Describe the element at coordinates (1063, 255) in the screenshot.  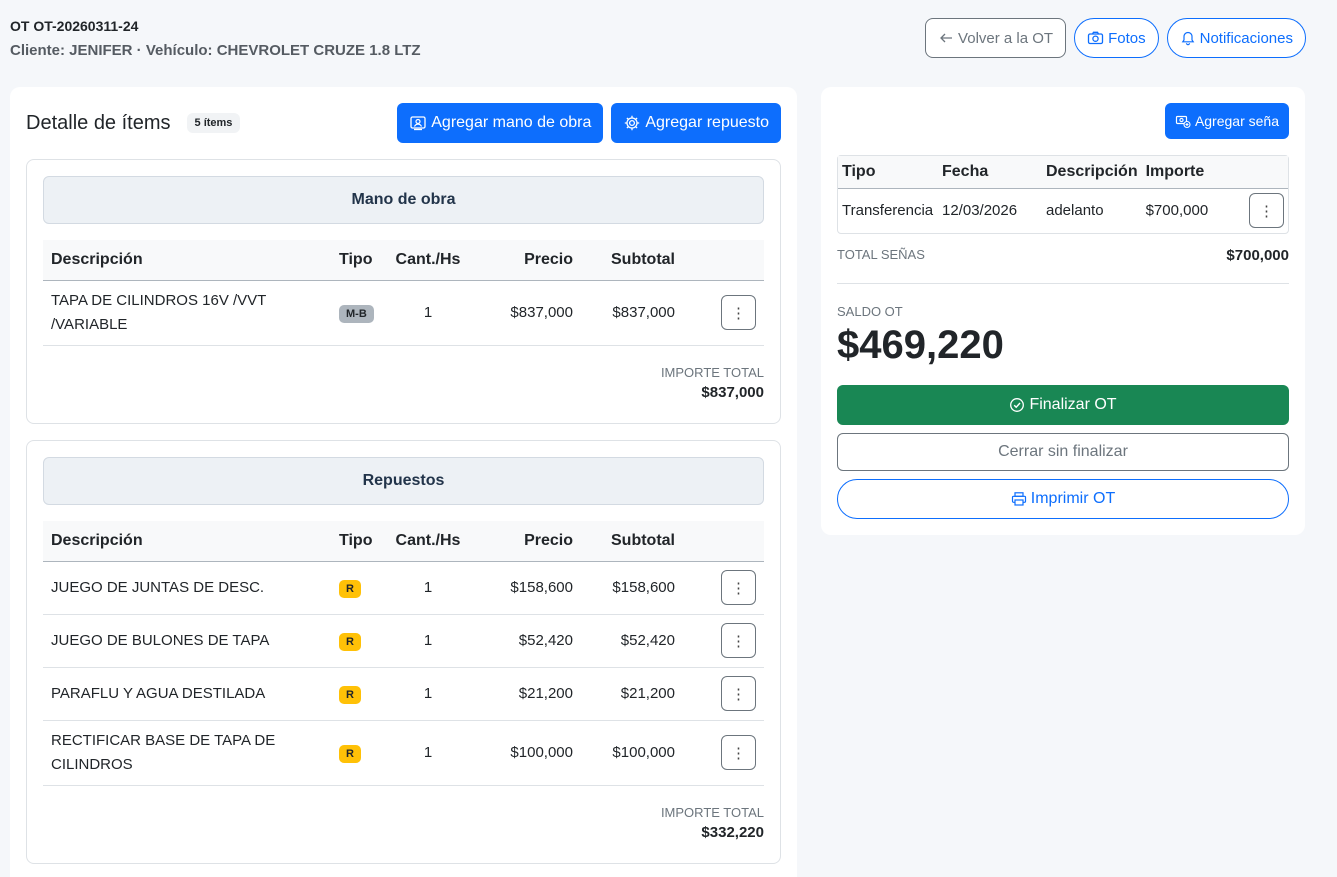
I see `senas-total: TOTAL SEÑAS $700,000` at that location.